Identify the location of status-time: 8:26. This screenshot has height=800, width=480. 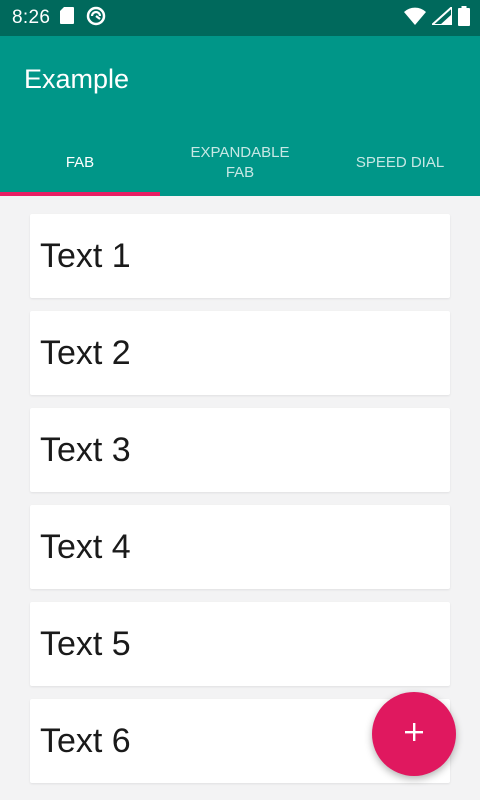
(31, 17).